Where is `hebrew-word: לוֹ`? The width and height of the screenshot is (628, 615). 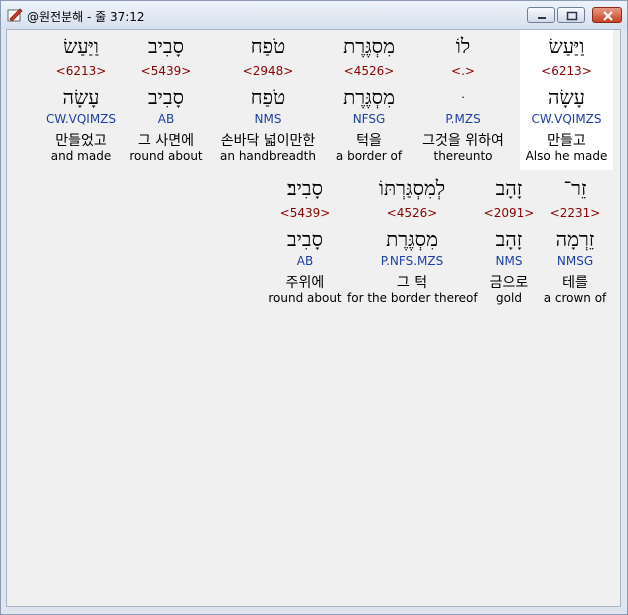
hebrew-word: לוֹ is located at coordinates (463, 46).